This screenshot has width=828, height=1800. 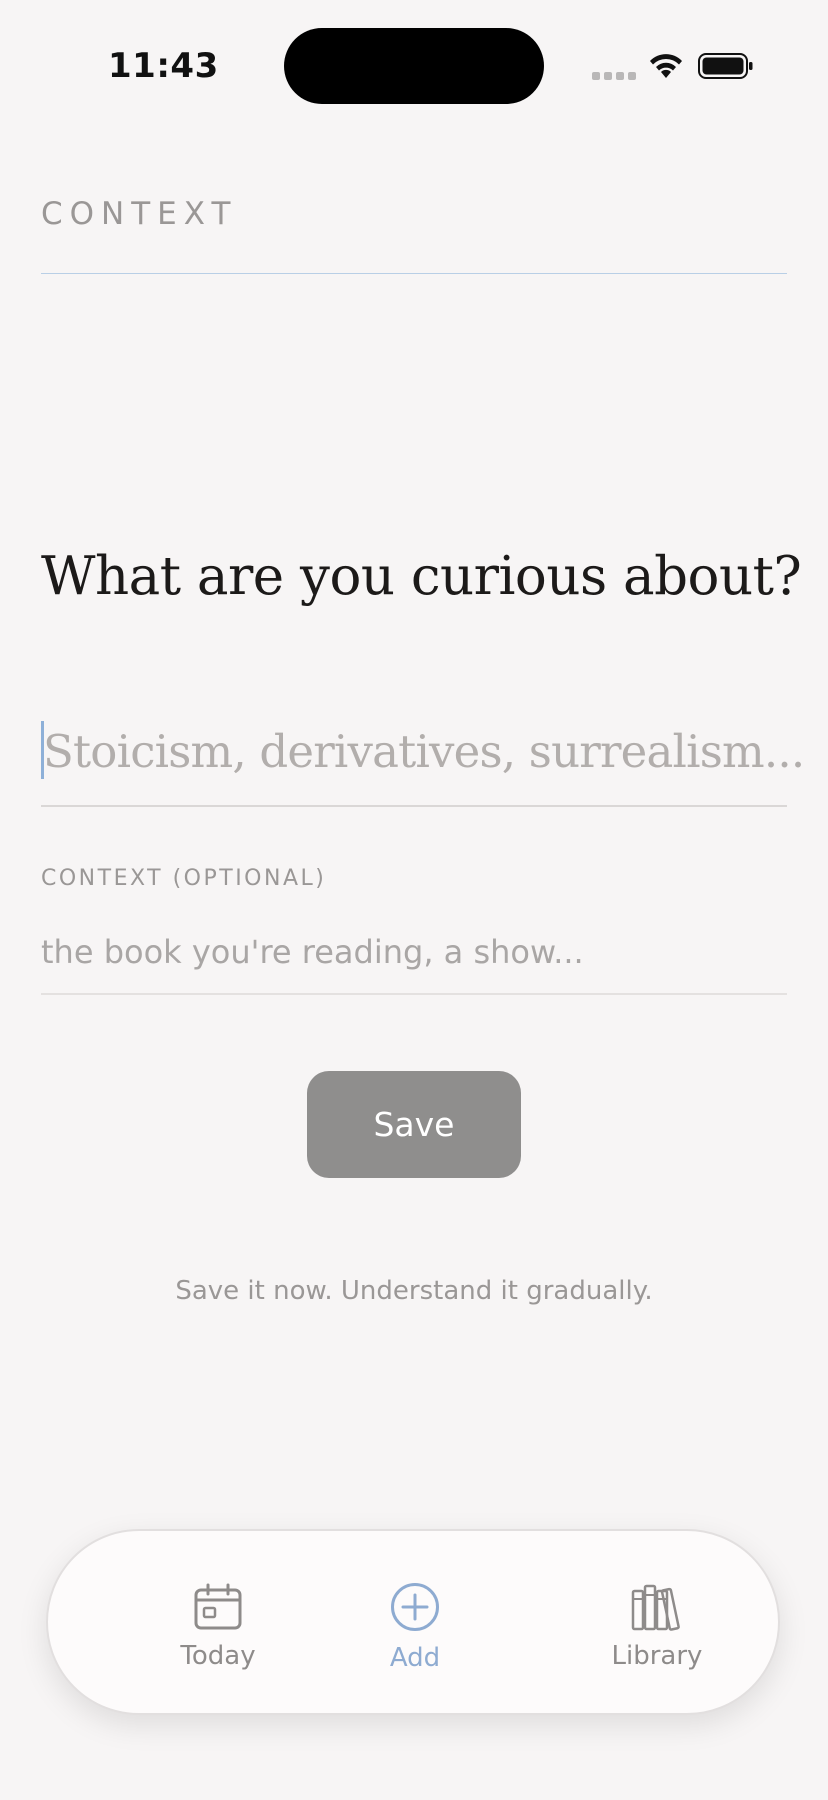 I want to click on tab-add: Add, so click(x=415, y=1622).